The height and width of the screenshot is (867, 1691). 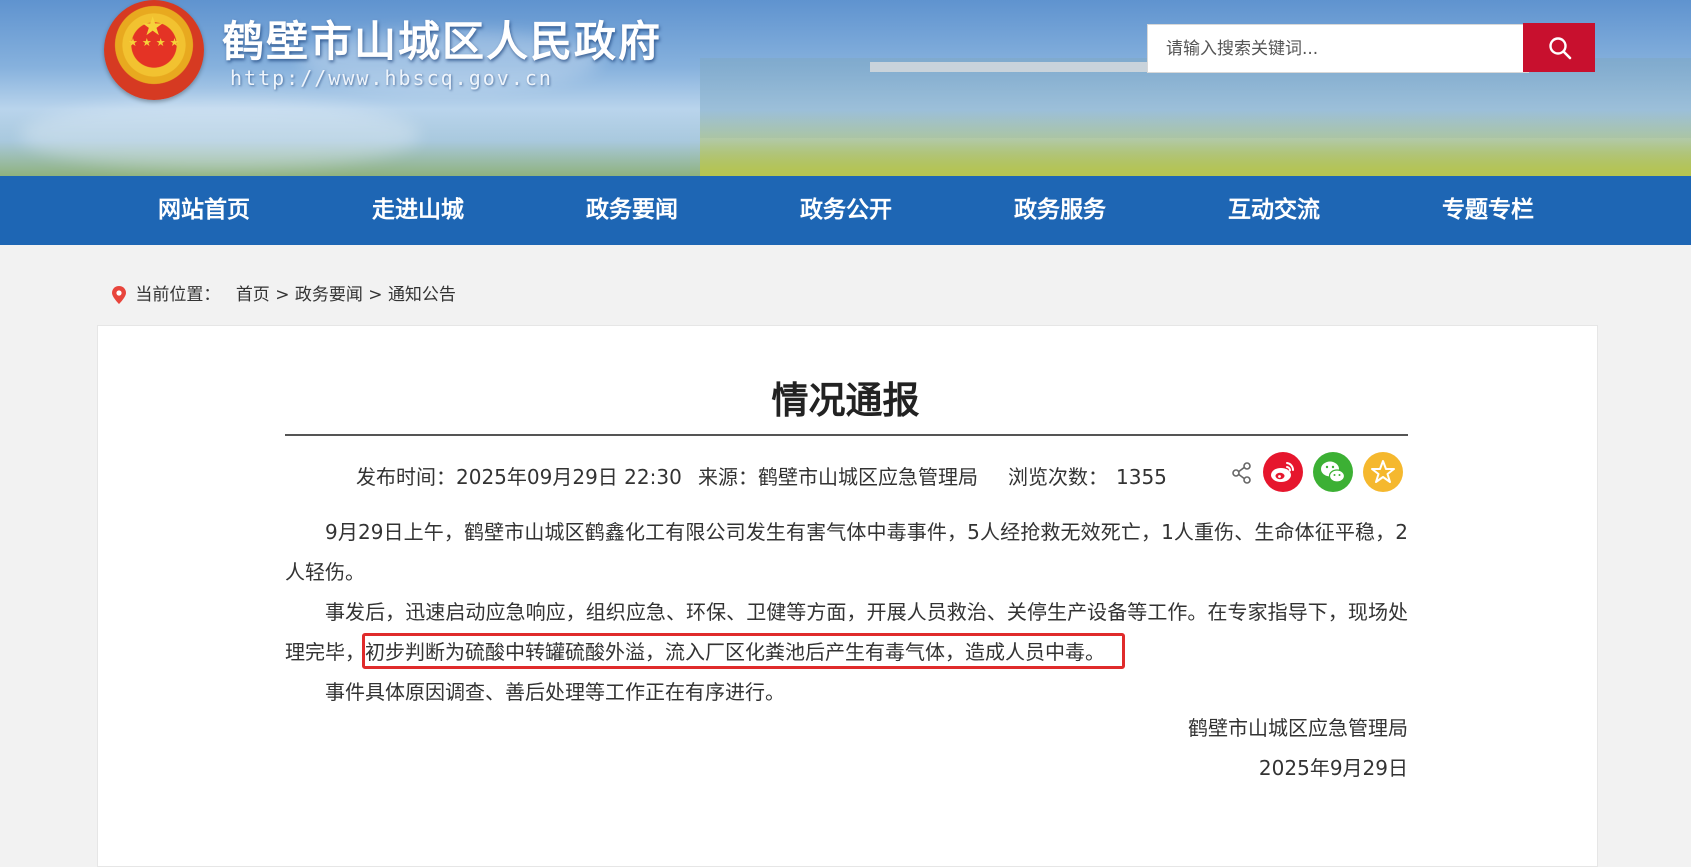 I want to click on site-url: http://www.hbscq.gov.cn, so click(x=391, y=78).